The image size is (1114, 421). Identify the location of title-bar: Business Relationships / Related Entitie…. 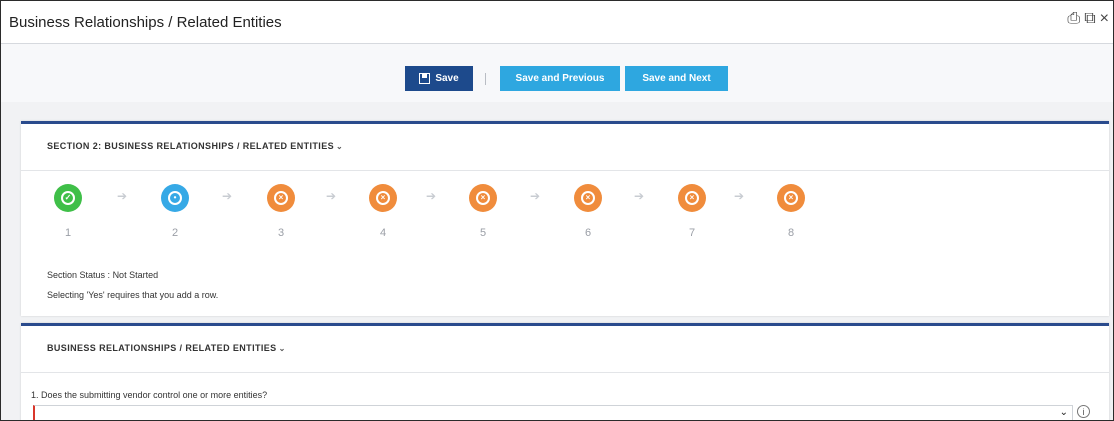
(557, 22).